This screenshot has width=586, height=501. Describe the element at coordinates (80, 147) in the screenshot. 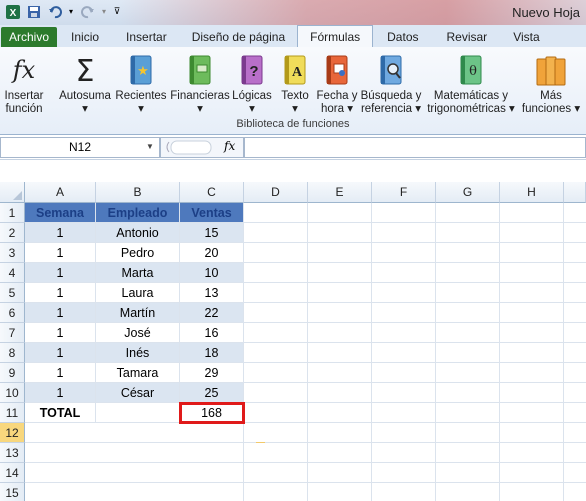

I see `name-box: N12` at that location.